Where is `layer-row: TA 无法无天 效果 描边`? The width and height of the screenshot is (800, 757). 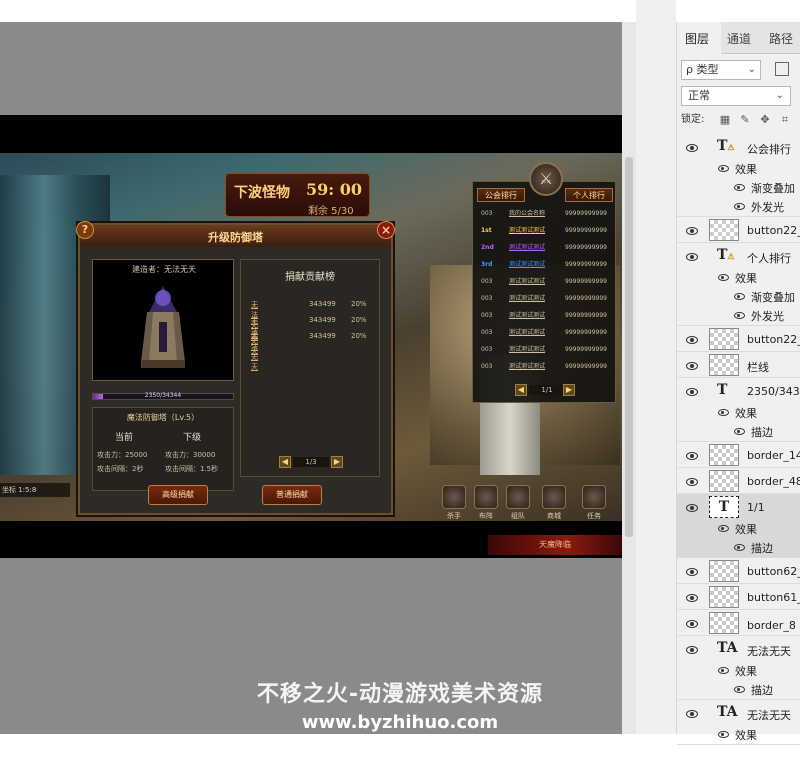
layer-row: TA 无法无天 效果 描边 is located at coordinates (738, 668).